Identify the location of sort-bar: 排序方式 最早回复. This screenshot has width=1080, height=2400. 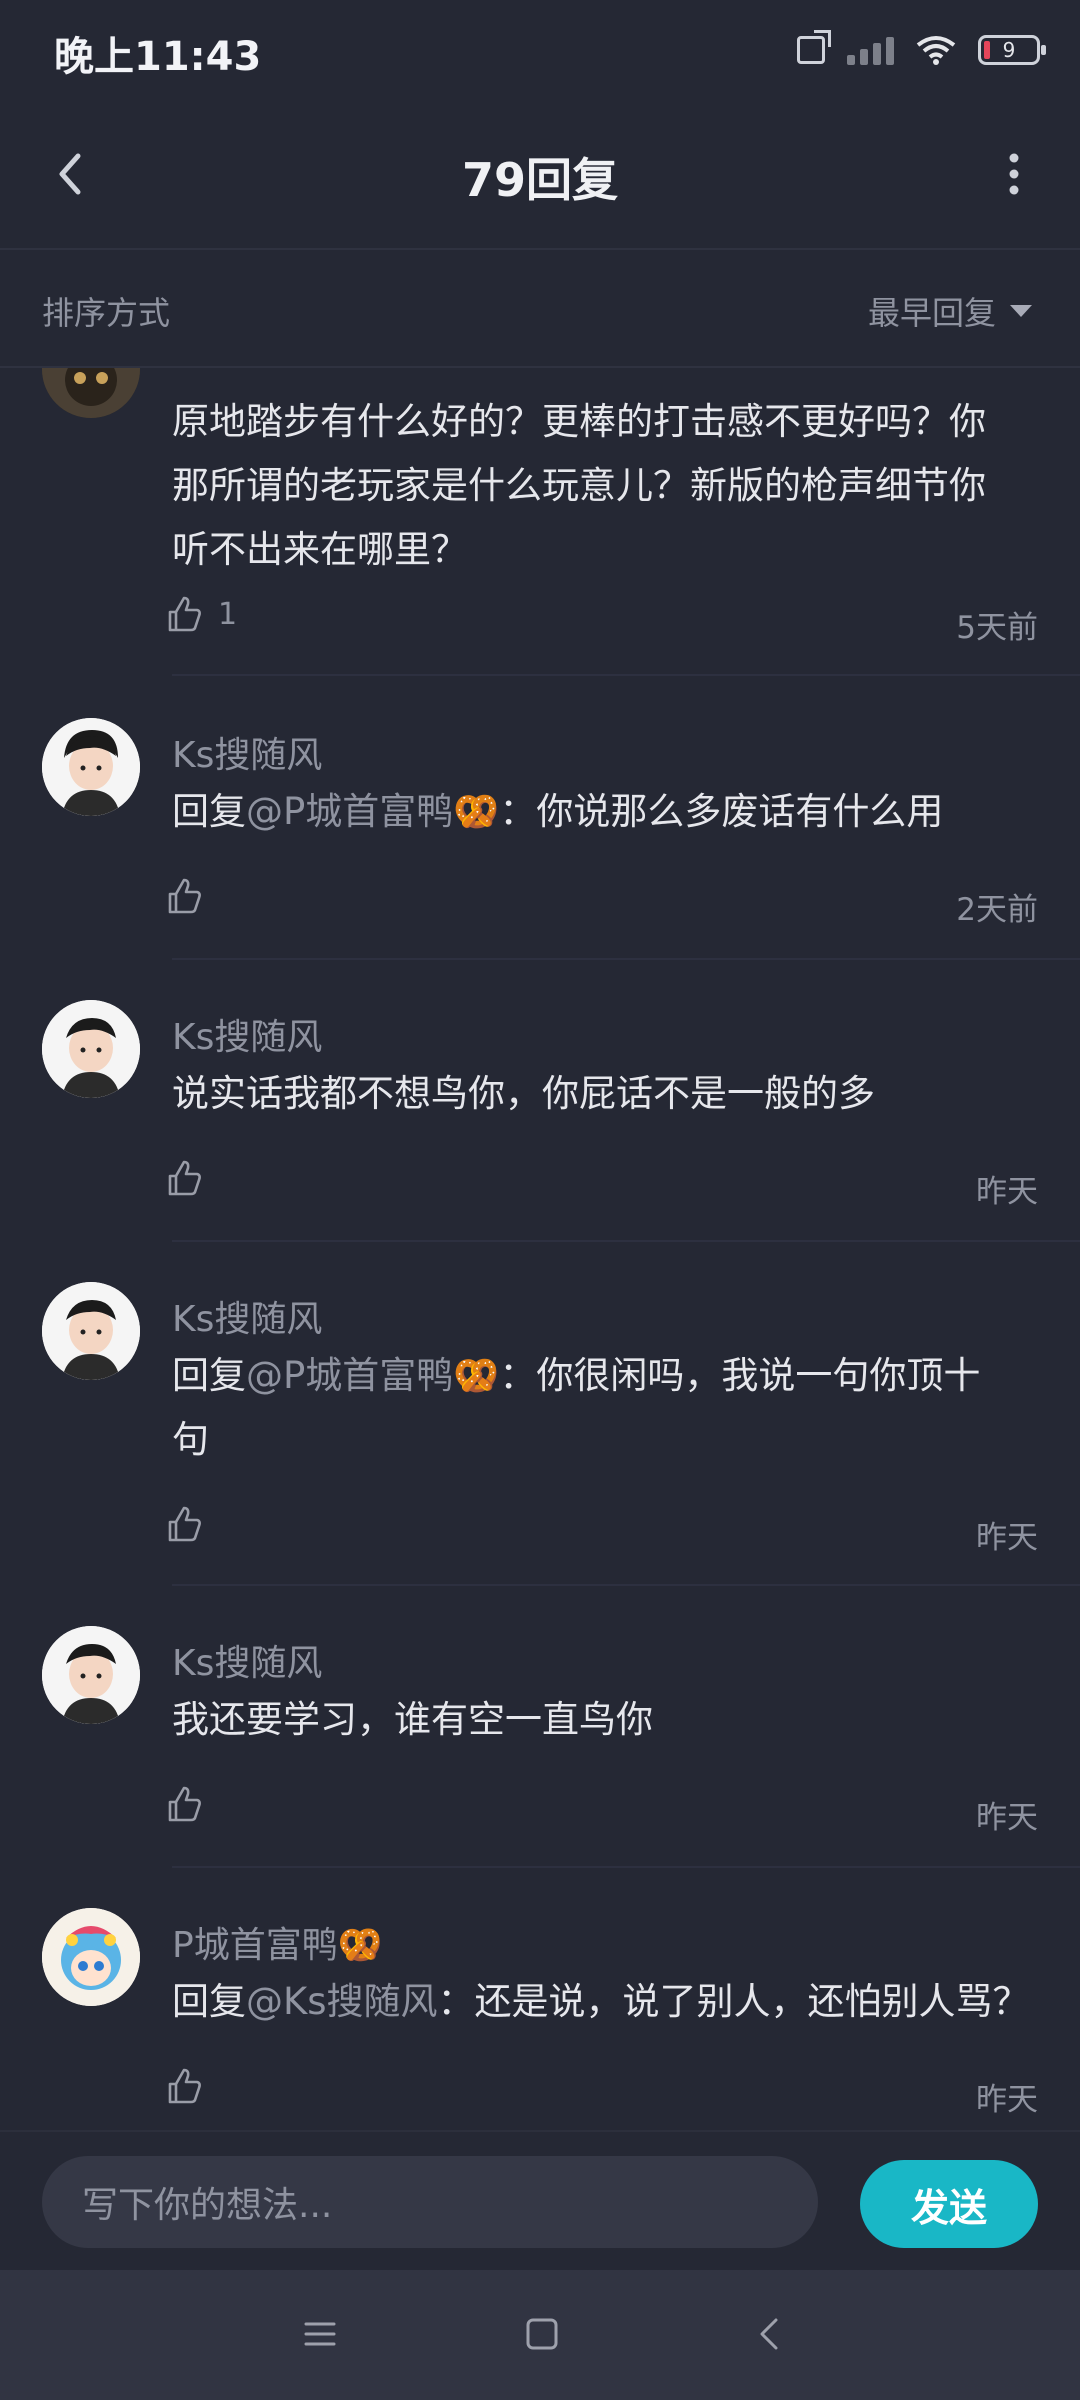
(540, 309).